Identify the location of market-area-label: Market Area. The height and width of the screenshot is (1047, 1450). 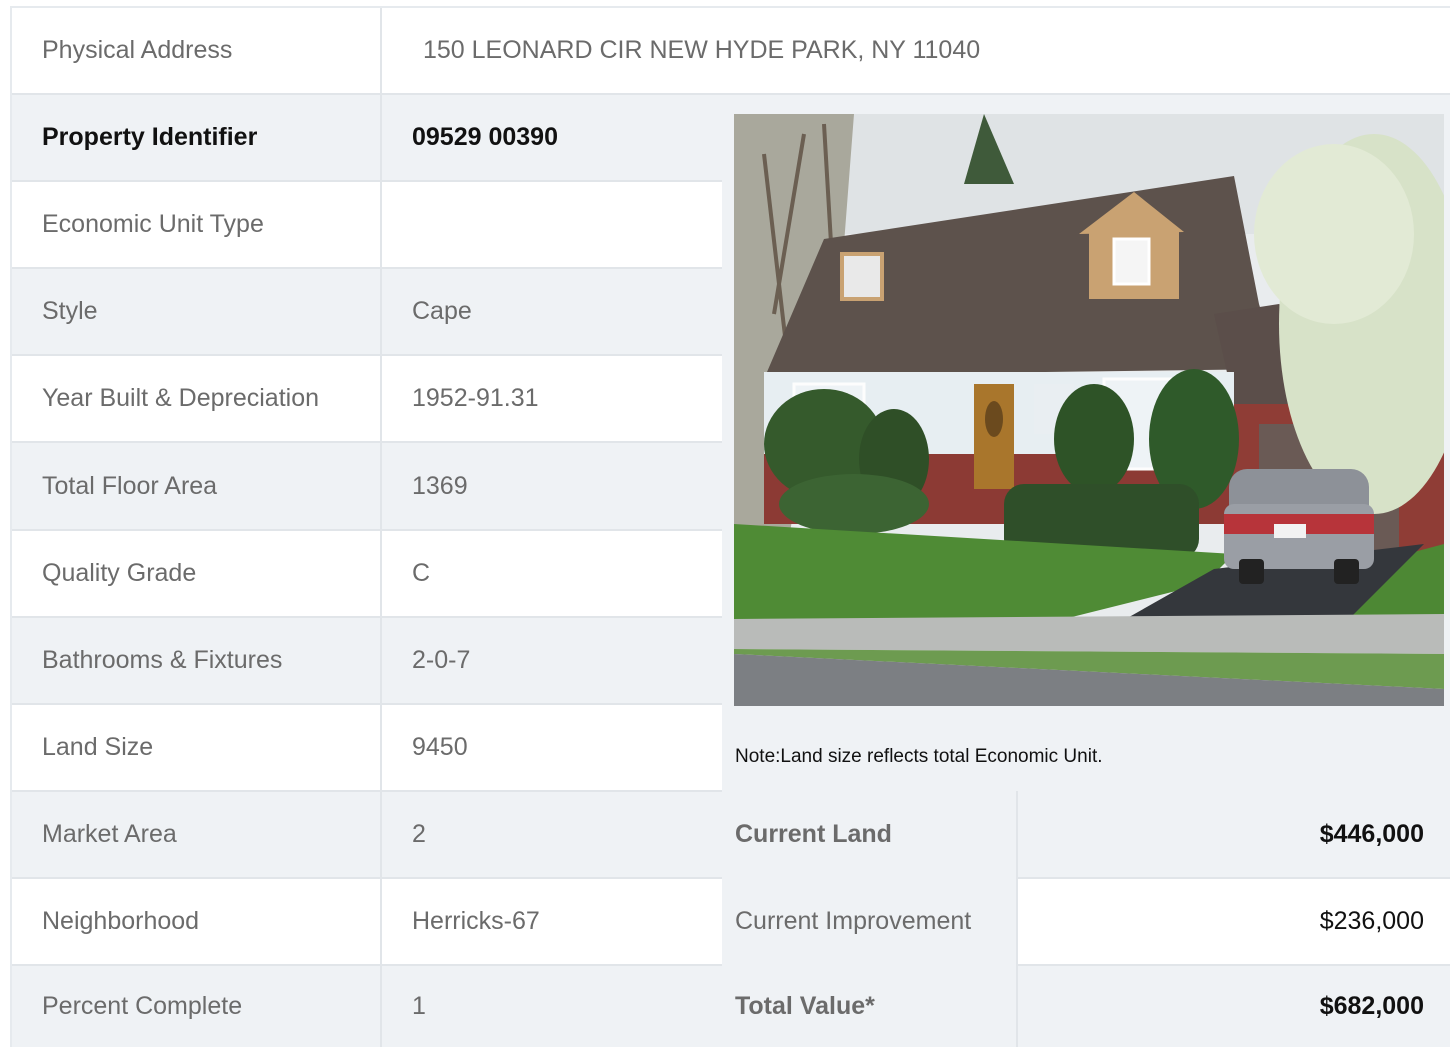
(196, 834).